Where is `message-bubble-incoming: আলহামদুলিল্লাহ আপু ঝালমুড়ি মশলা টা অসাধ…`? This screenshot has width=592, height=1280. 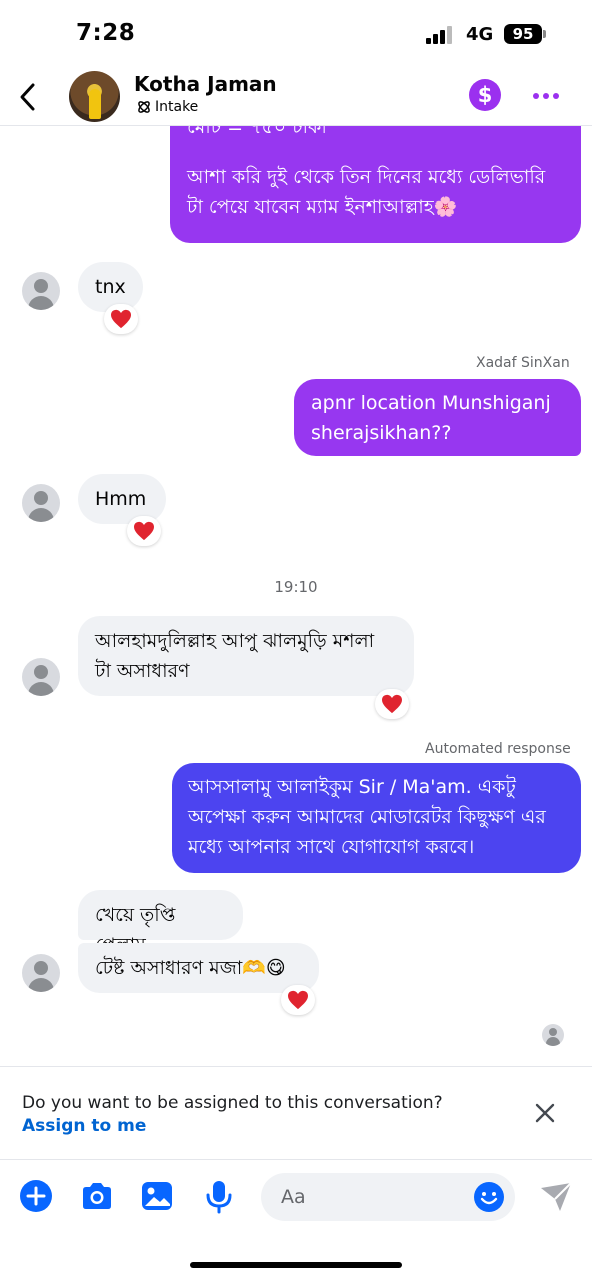 message-bubble-incoming: আলহামদুলিল্লাহ আপু ঝালমুড়ি মশলা টা অসাধ… is located at coordinates (246, 656).